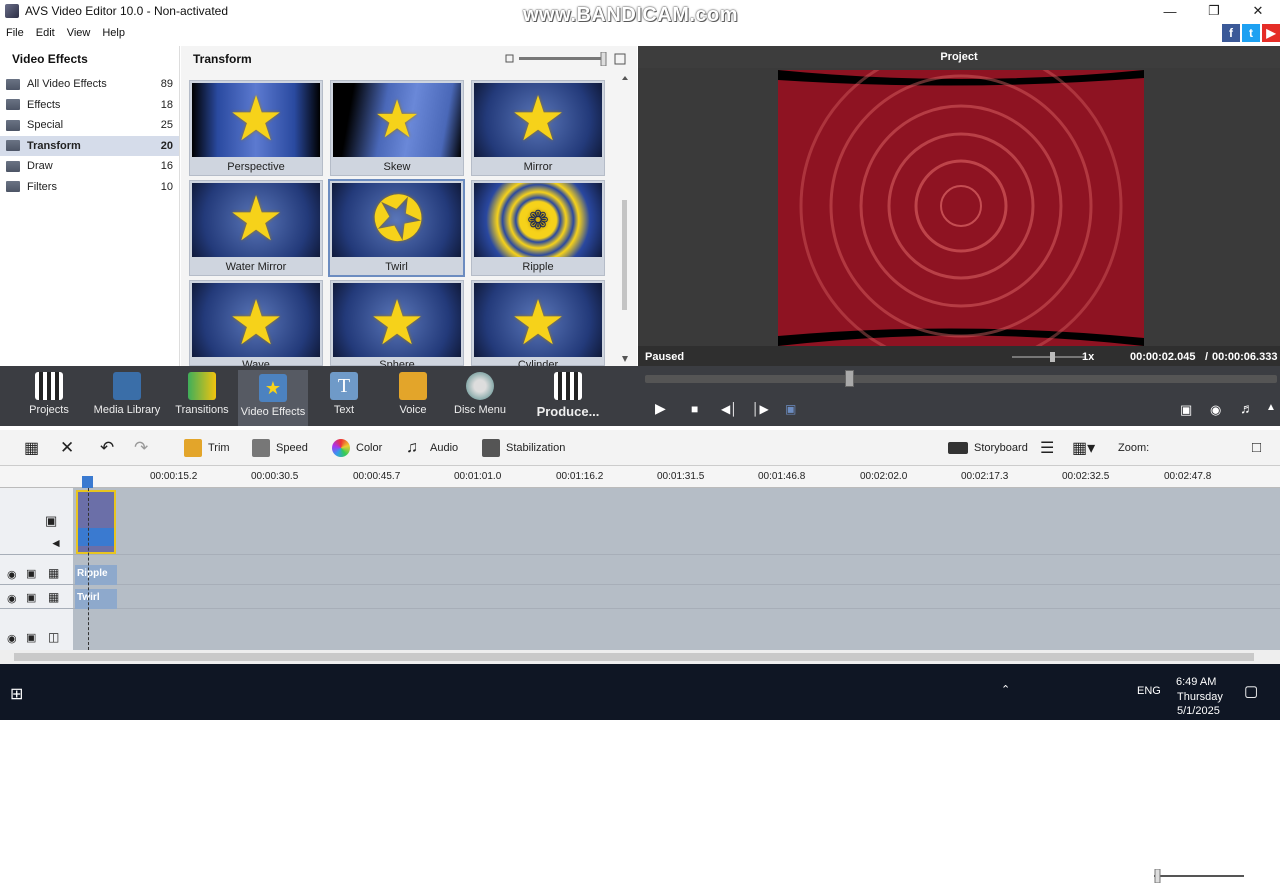  Describe the element at coordinates (369, 447) in the screenshot. I see `color-label: Color` at that location.